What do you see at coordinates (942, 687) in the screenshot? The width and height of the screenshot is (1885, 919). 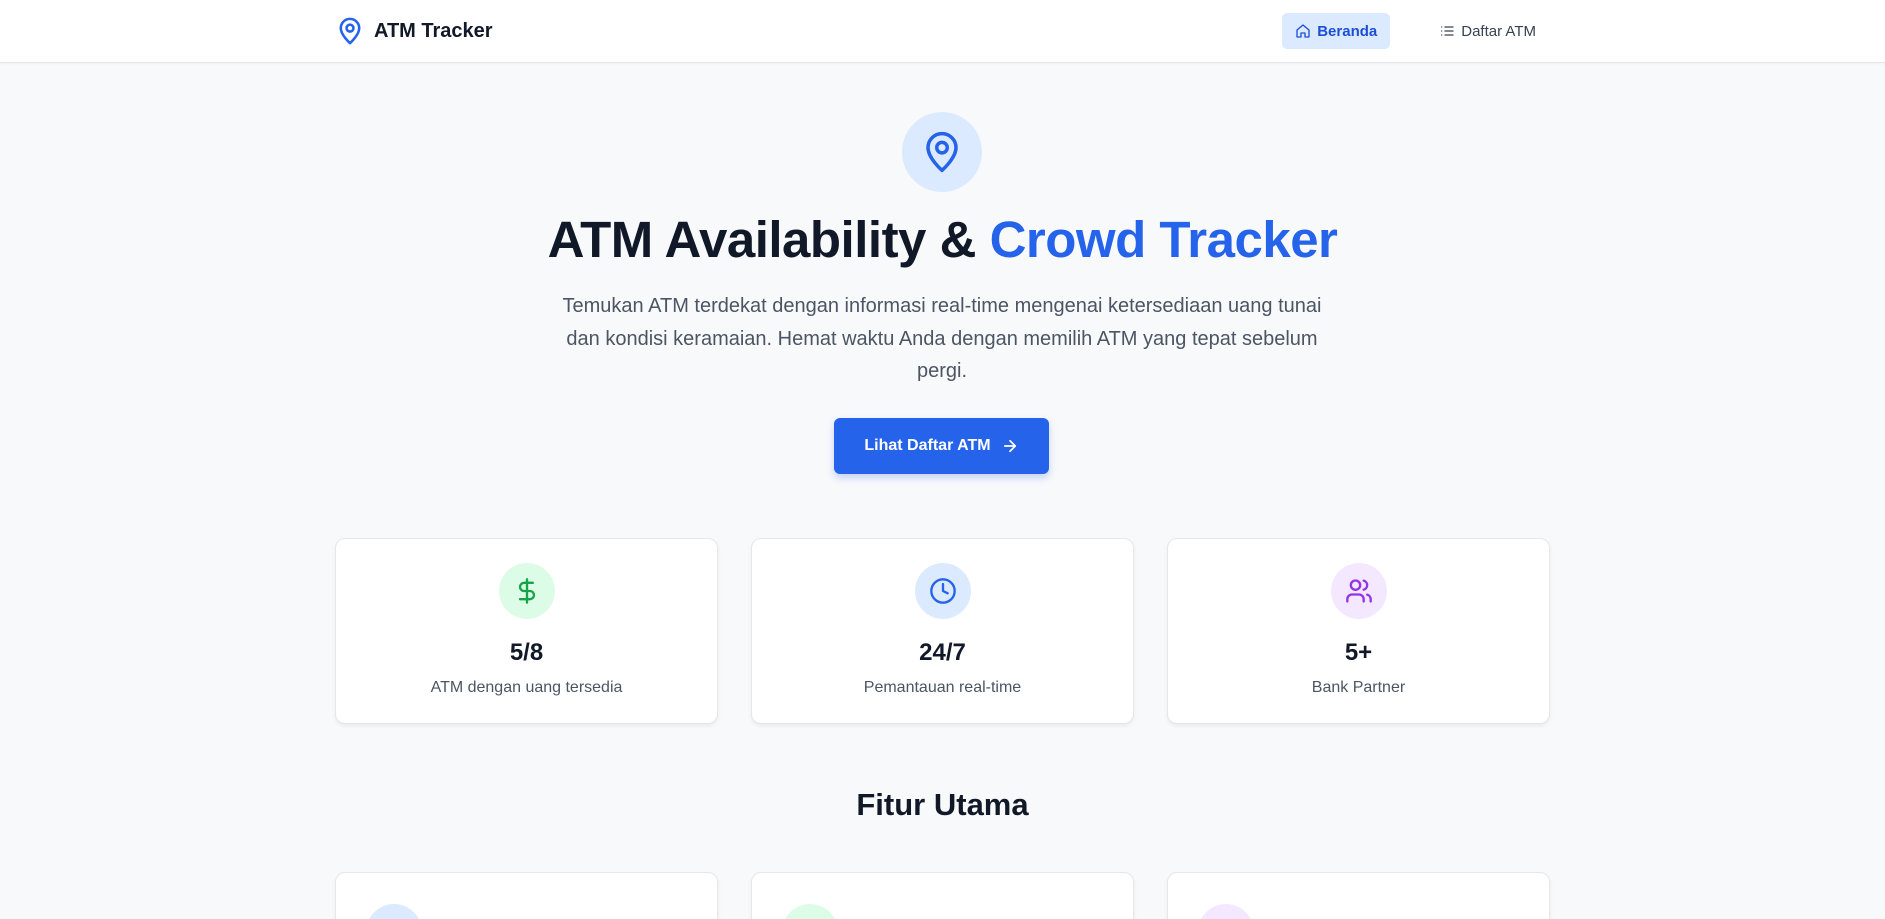 I see `stat-label: Pemantauan real-time` at bounding box center [942, 687].